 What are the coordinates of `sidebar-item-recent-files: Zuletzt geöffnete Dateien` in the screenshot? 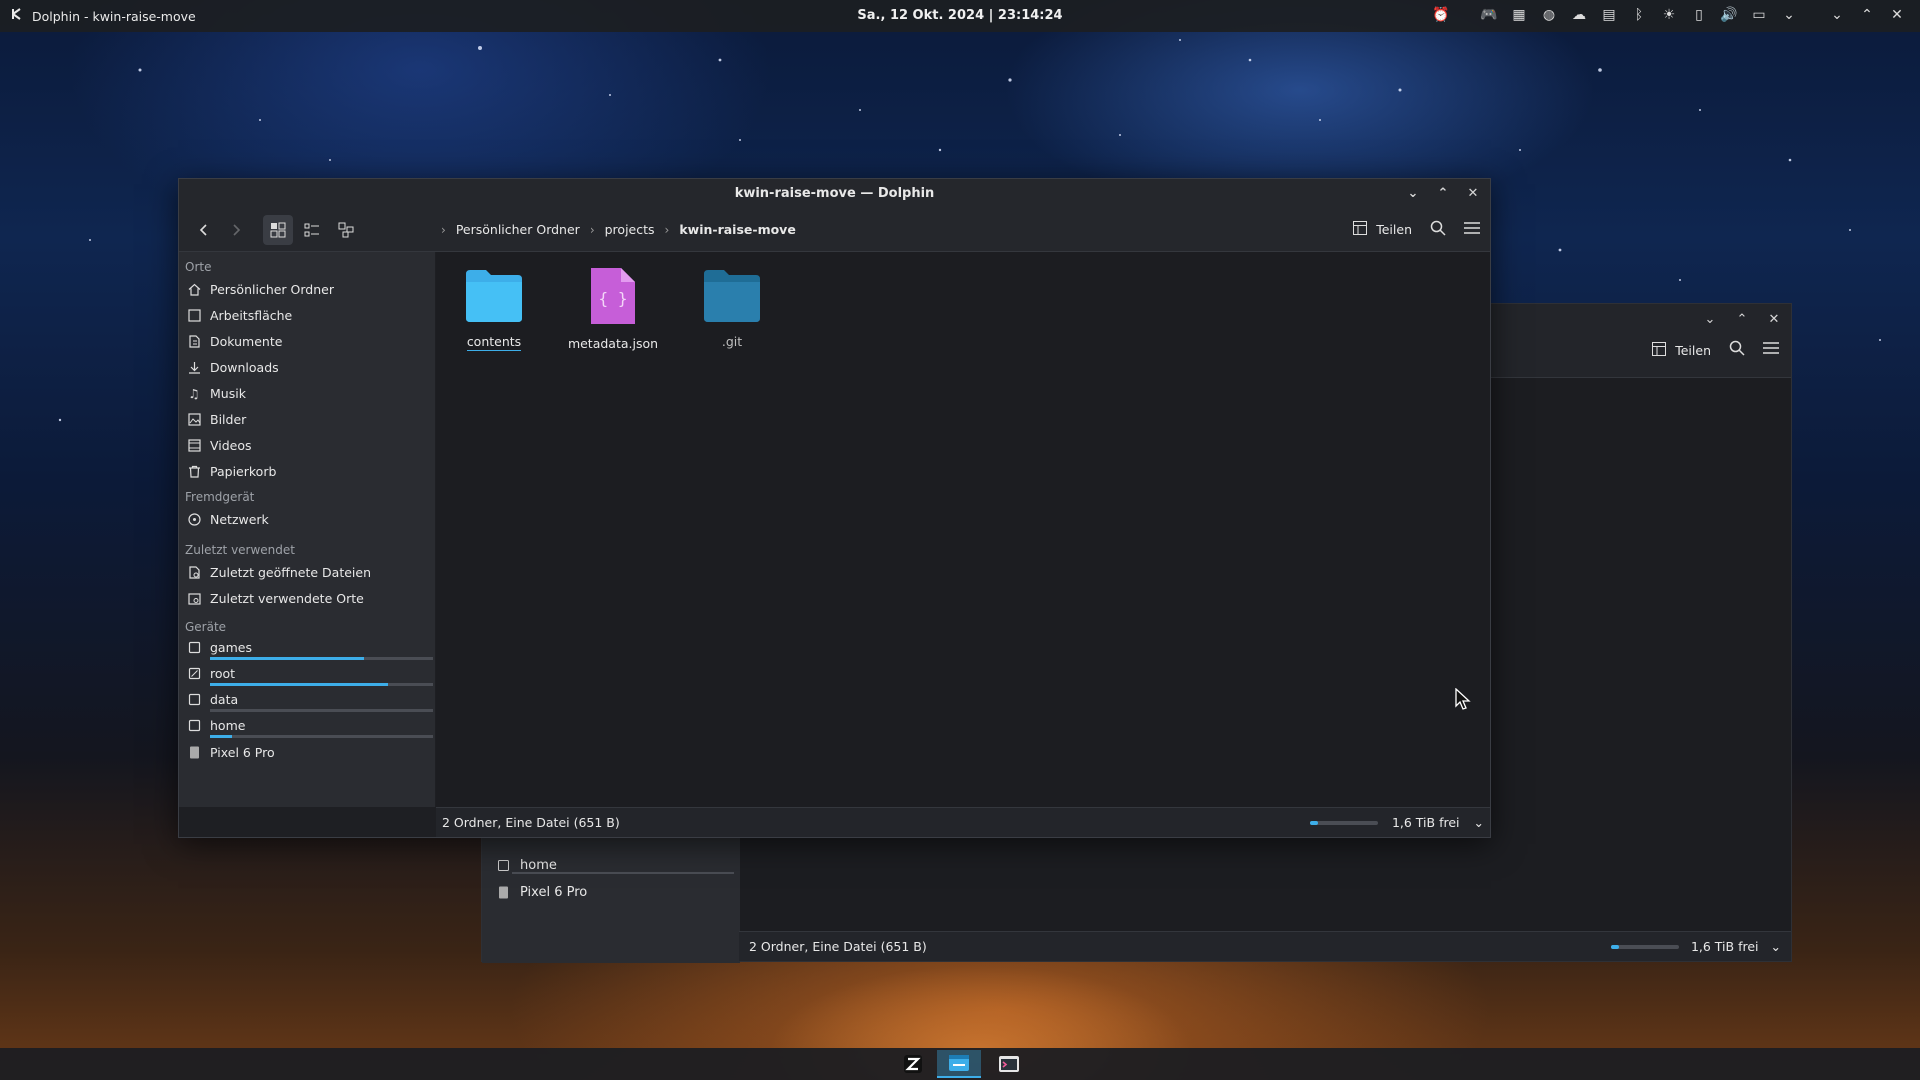 It's located at (307, 572).